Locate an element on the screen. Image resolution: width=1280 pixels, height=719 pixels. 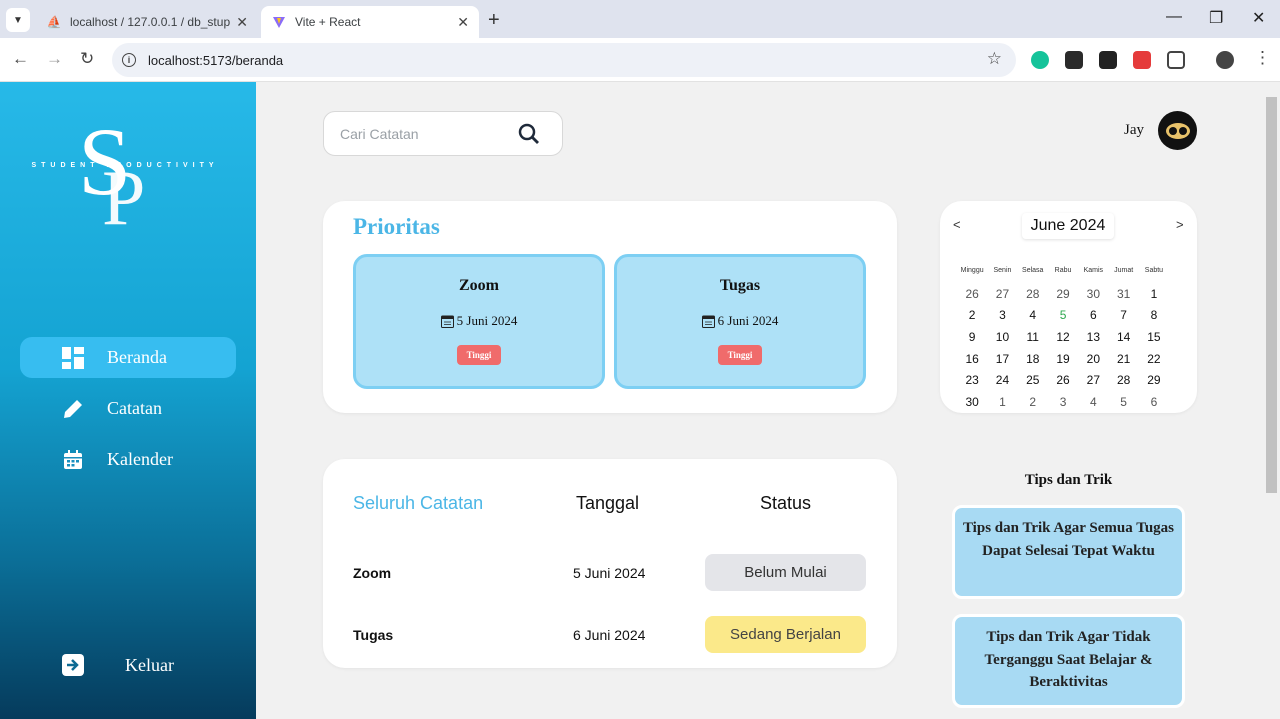
calendar-day: 14 is located at coordinates (1123, 337).